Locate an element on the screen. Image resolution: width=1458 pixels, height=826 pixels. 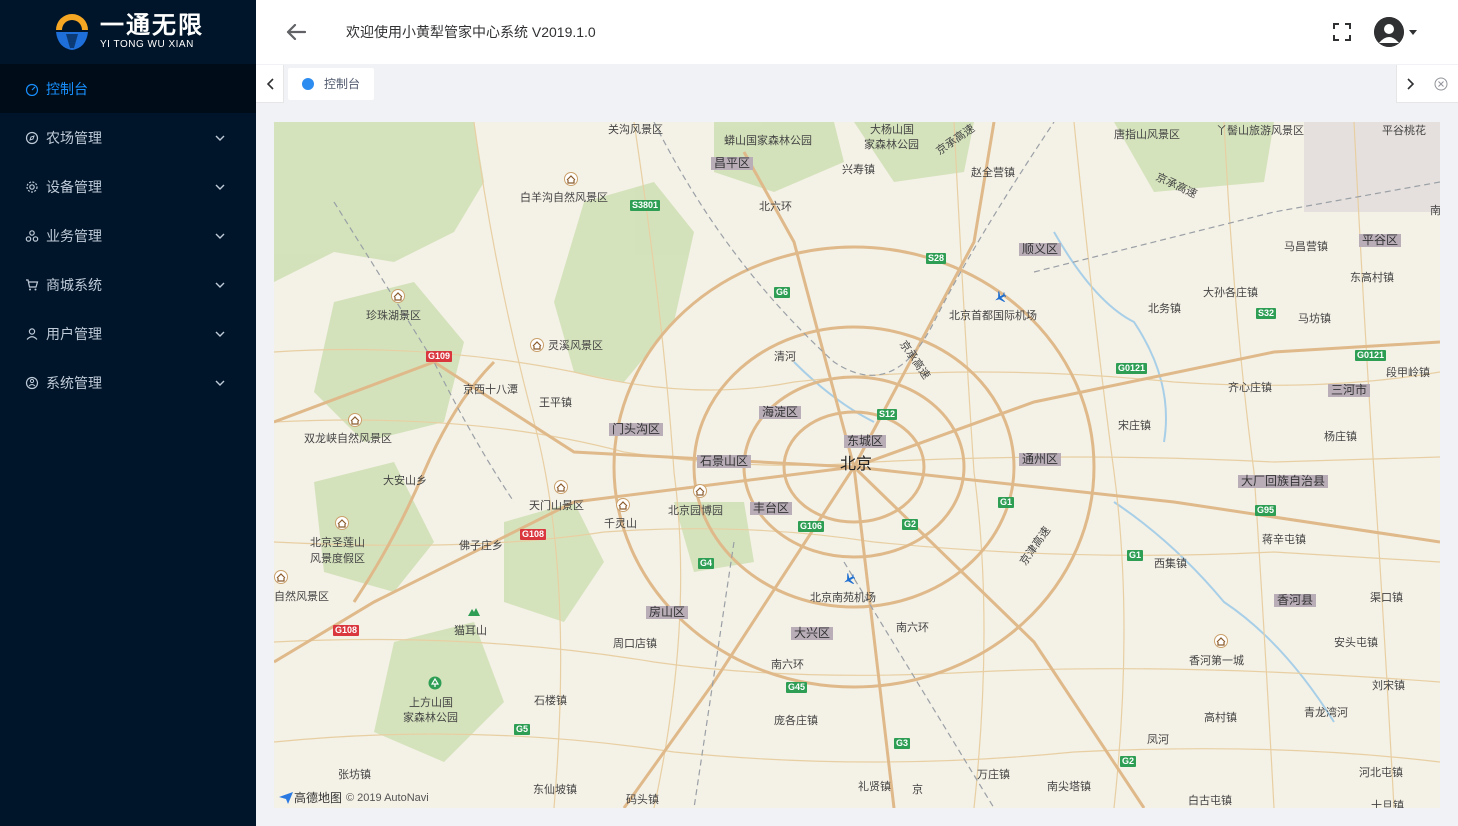
logo: 一通无限 YI TONG WU XIAN is located at coordinates (128, 32).